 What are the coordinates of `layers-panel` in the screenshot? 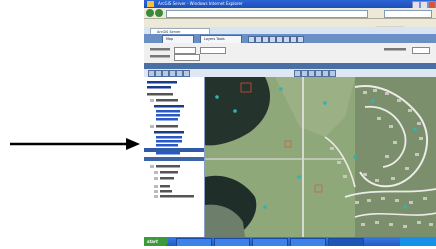 It's located at (174, 157).